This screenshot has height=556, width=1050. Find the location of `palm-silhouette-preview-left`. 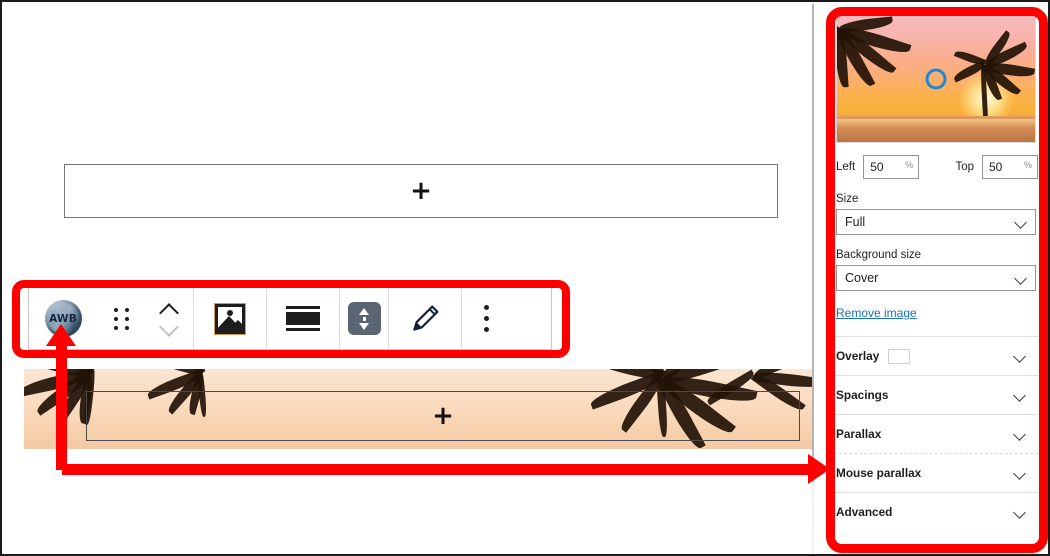

palm-silhouette-preview-left is located at coordinates (886, 67).